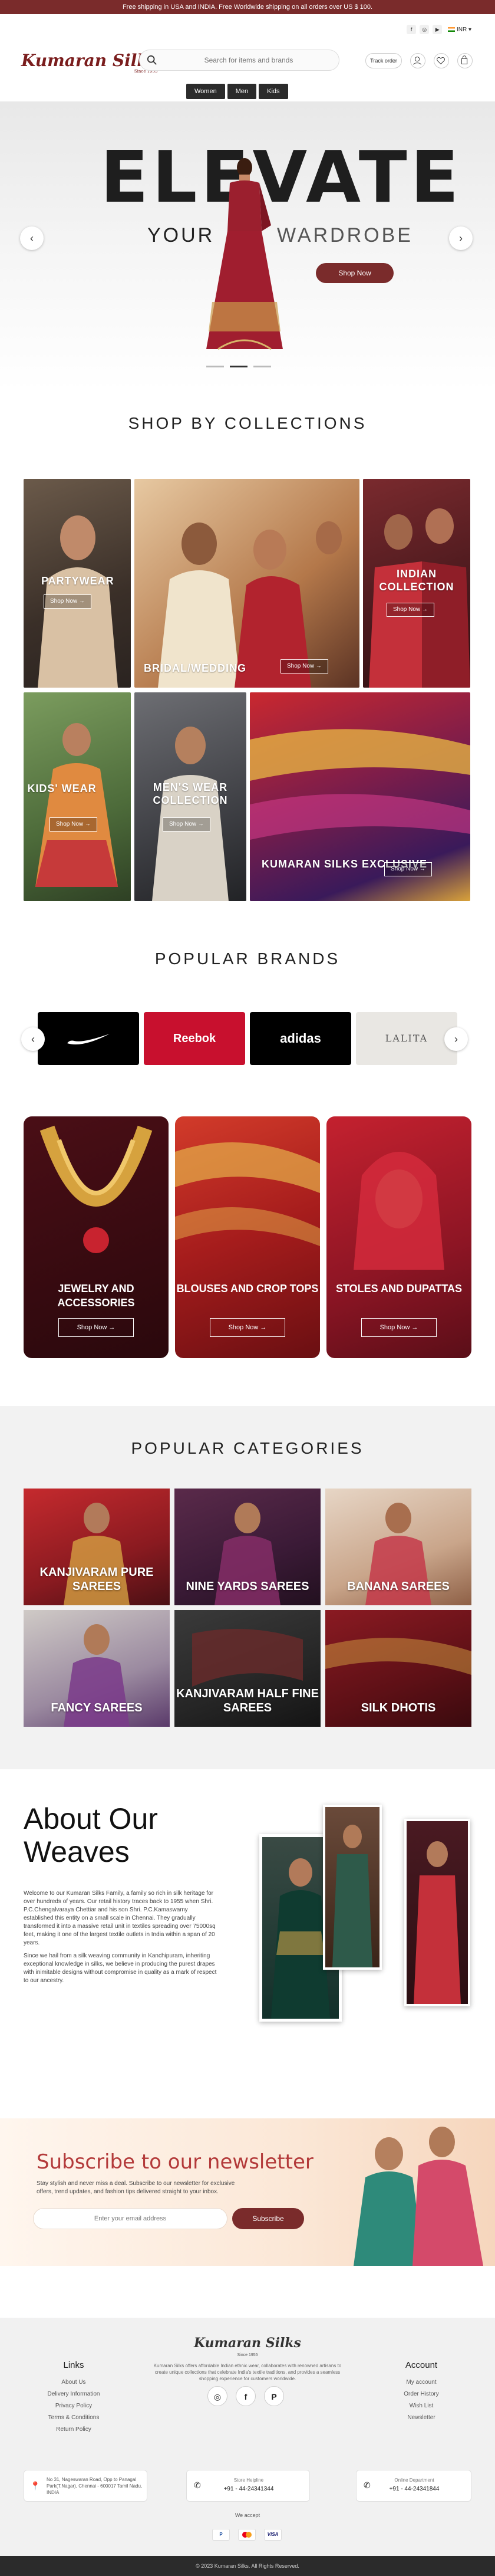 The image size is (495, 2576). I want to click on footer-social: ◎ f P, so click(246, 2396).